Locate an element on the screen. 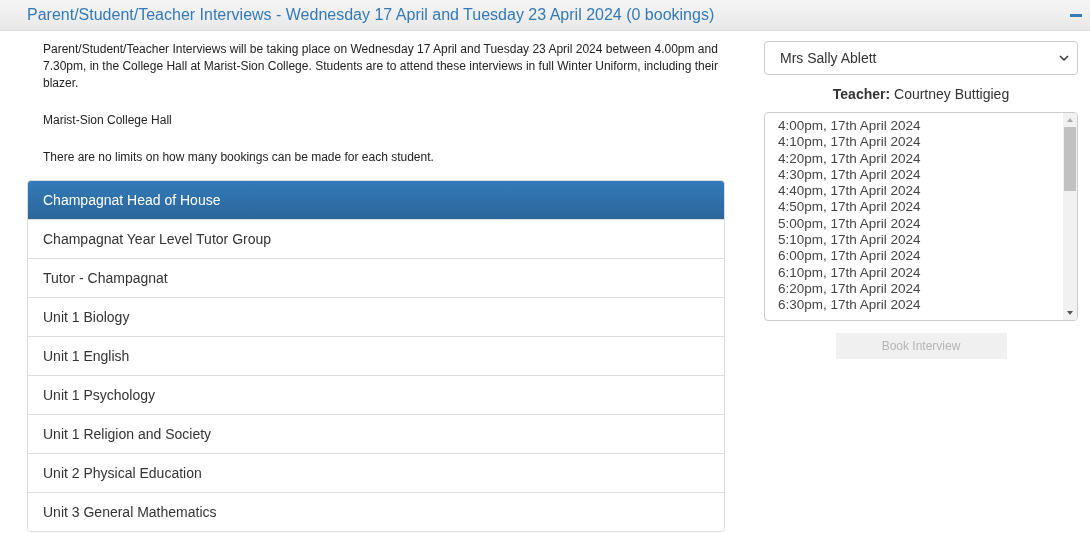 The width and height of the screenshot is (1090, 533). class-item: Unit 3 General Mathematics is located at coordinates (376, 511).